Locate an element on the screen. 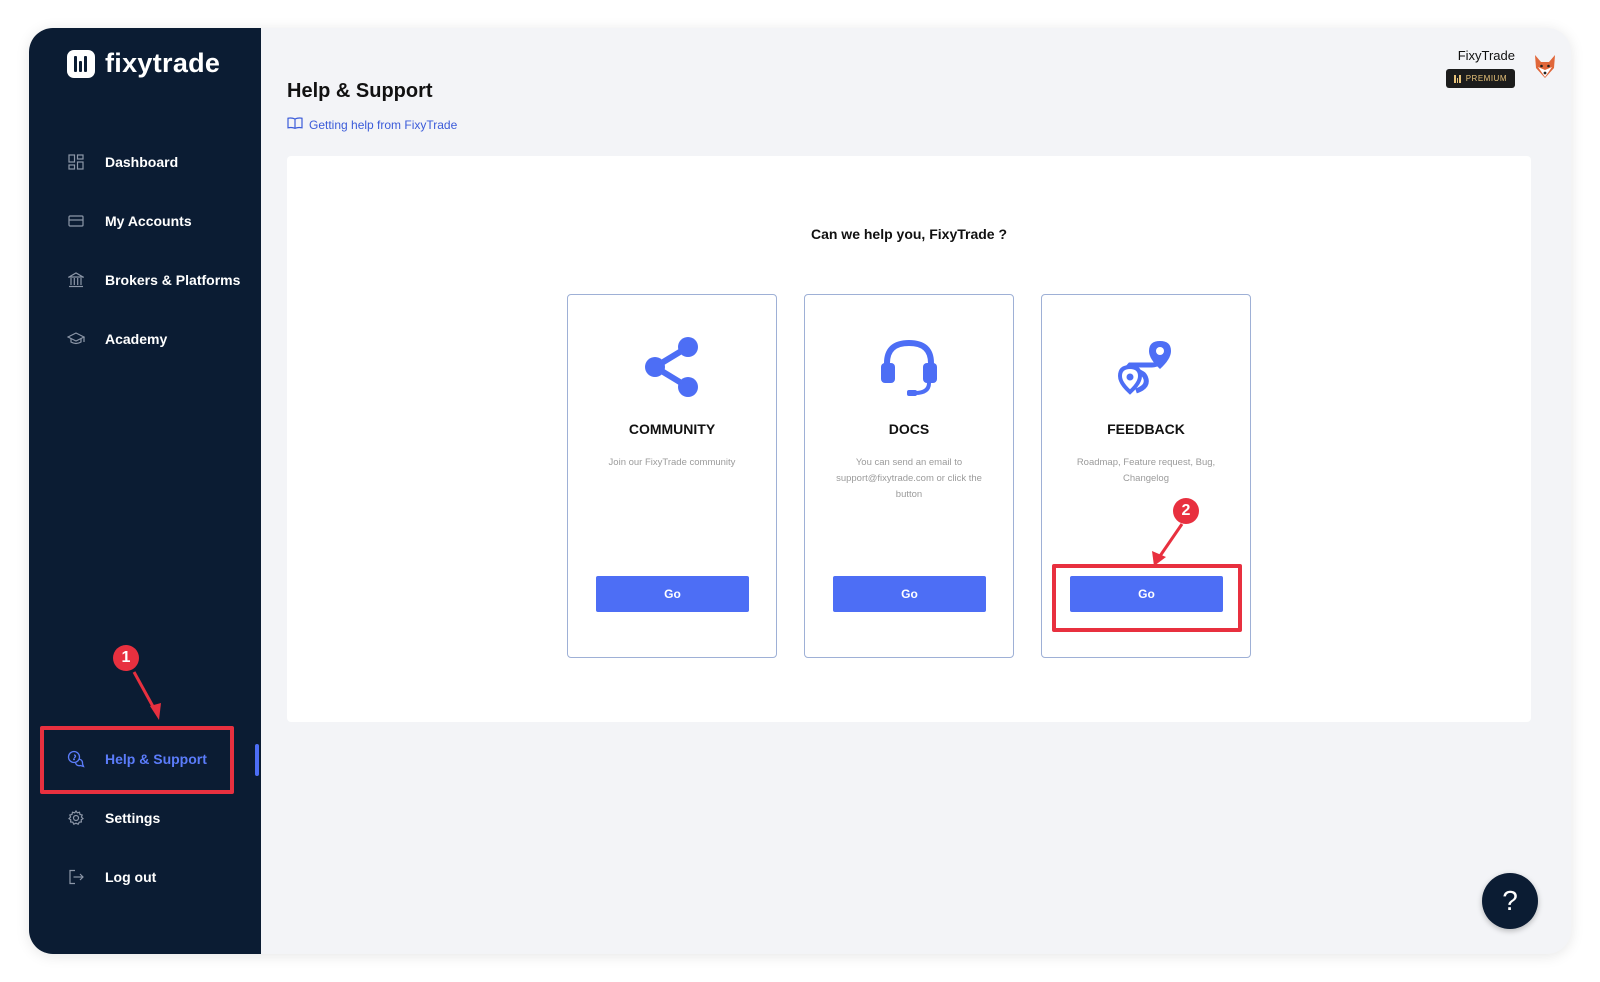 The height and width of the screenshot is (982, 1600). sidebar-item-label: Dashboard is located at coordinates (142, 162).